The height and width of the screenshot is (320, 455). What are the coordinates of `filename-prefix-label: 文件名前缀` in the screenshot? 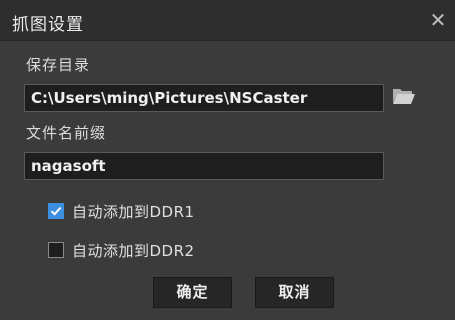 It's located at (66, 133).